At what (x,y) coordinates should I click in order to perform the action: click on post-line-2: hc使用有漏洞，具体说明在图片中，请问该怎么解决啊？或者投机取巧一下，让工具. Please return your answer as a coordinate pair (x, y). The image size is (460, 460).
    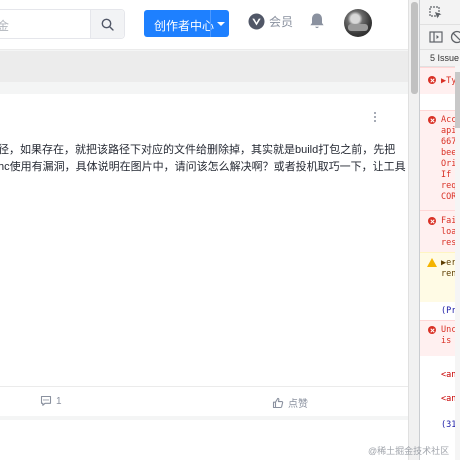
    Looking at the image, I should click on (203, 167).